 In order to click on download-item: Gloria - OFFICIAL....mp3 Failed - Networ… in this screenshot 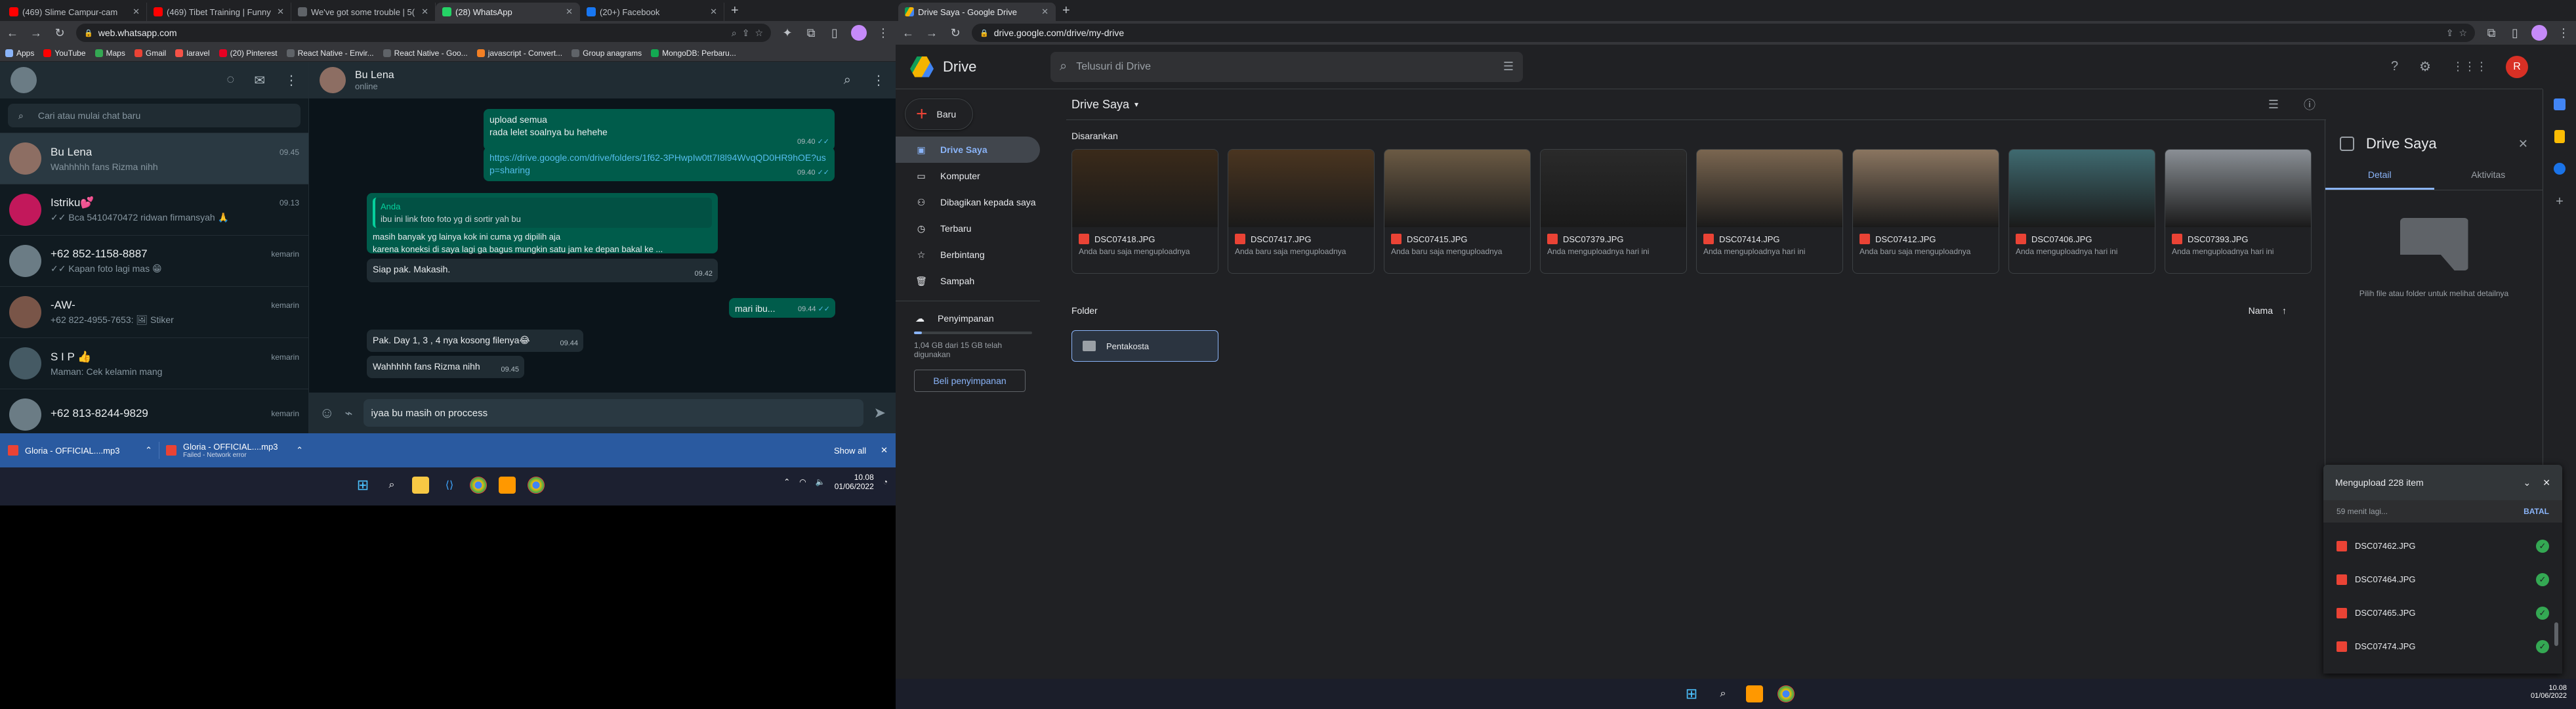, I will do `click(231, 450)`.